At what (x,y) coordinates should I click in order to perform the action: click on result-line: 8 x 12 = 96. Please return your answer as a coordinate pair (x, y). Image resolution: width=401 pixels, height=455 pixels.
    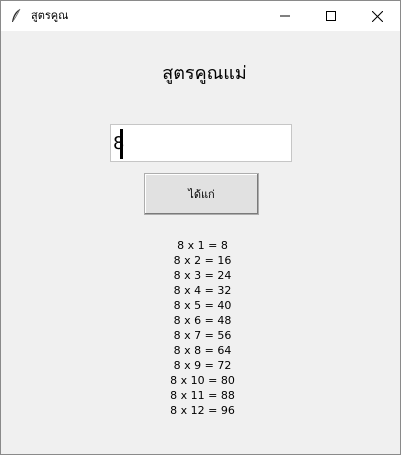
    Looking at the image, I should click on (202, 410).